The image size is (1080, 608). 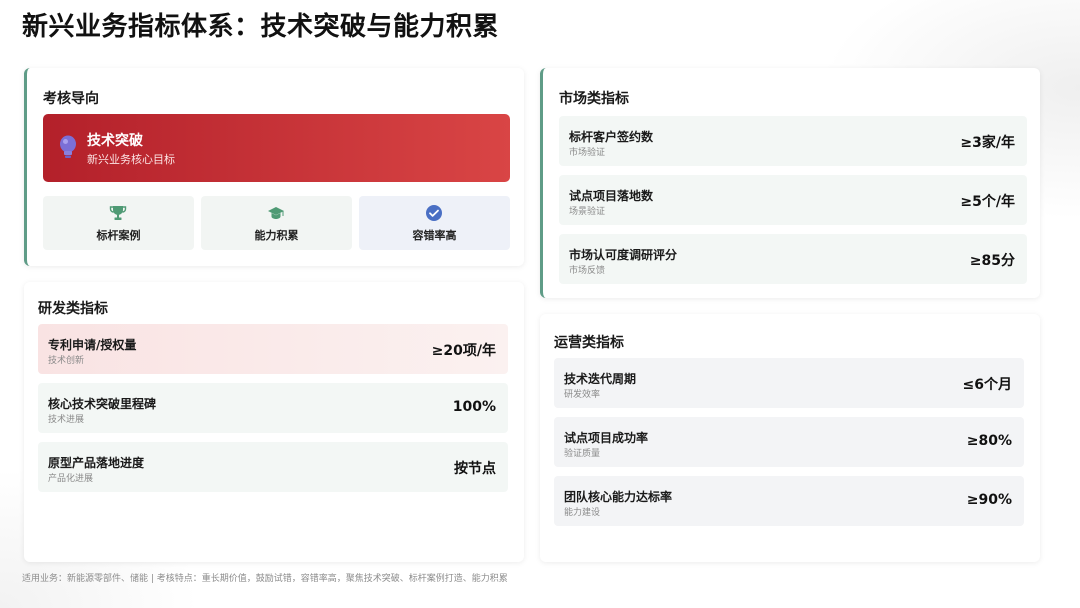 What do you see at coordinates (463, 351) in the screenshot?
I see `metric-target: ≥20项/年` at bounding box center [463, 351].